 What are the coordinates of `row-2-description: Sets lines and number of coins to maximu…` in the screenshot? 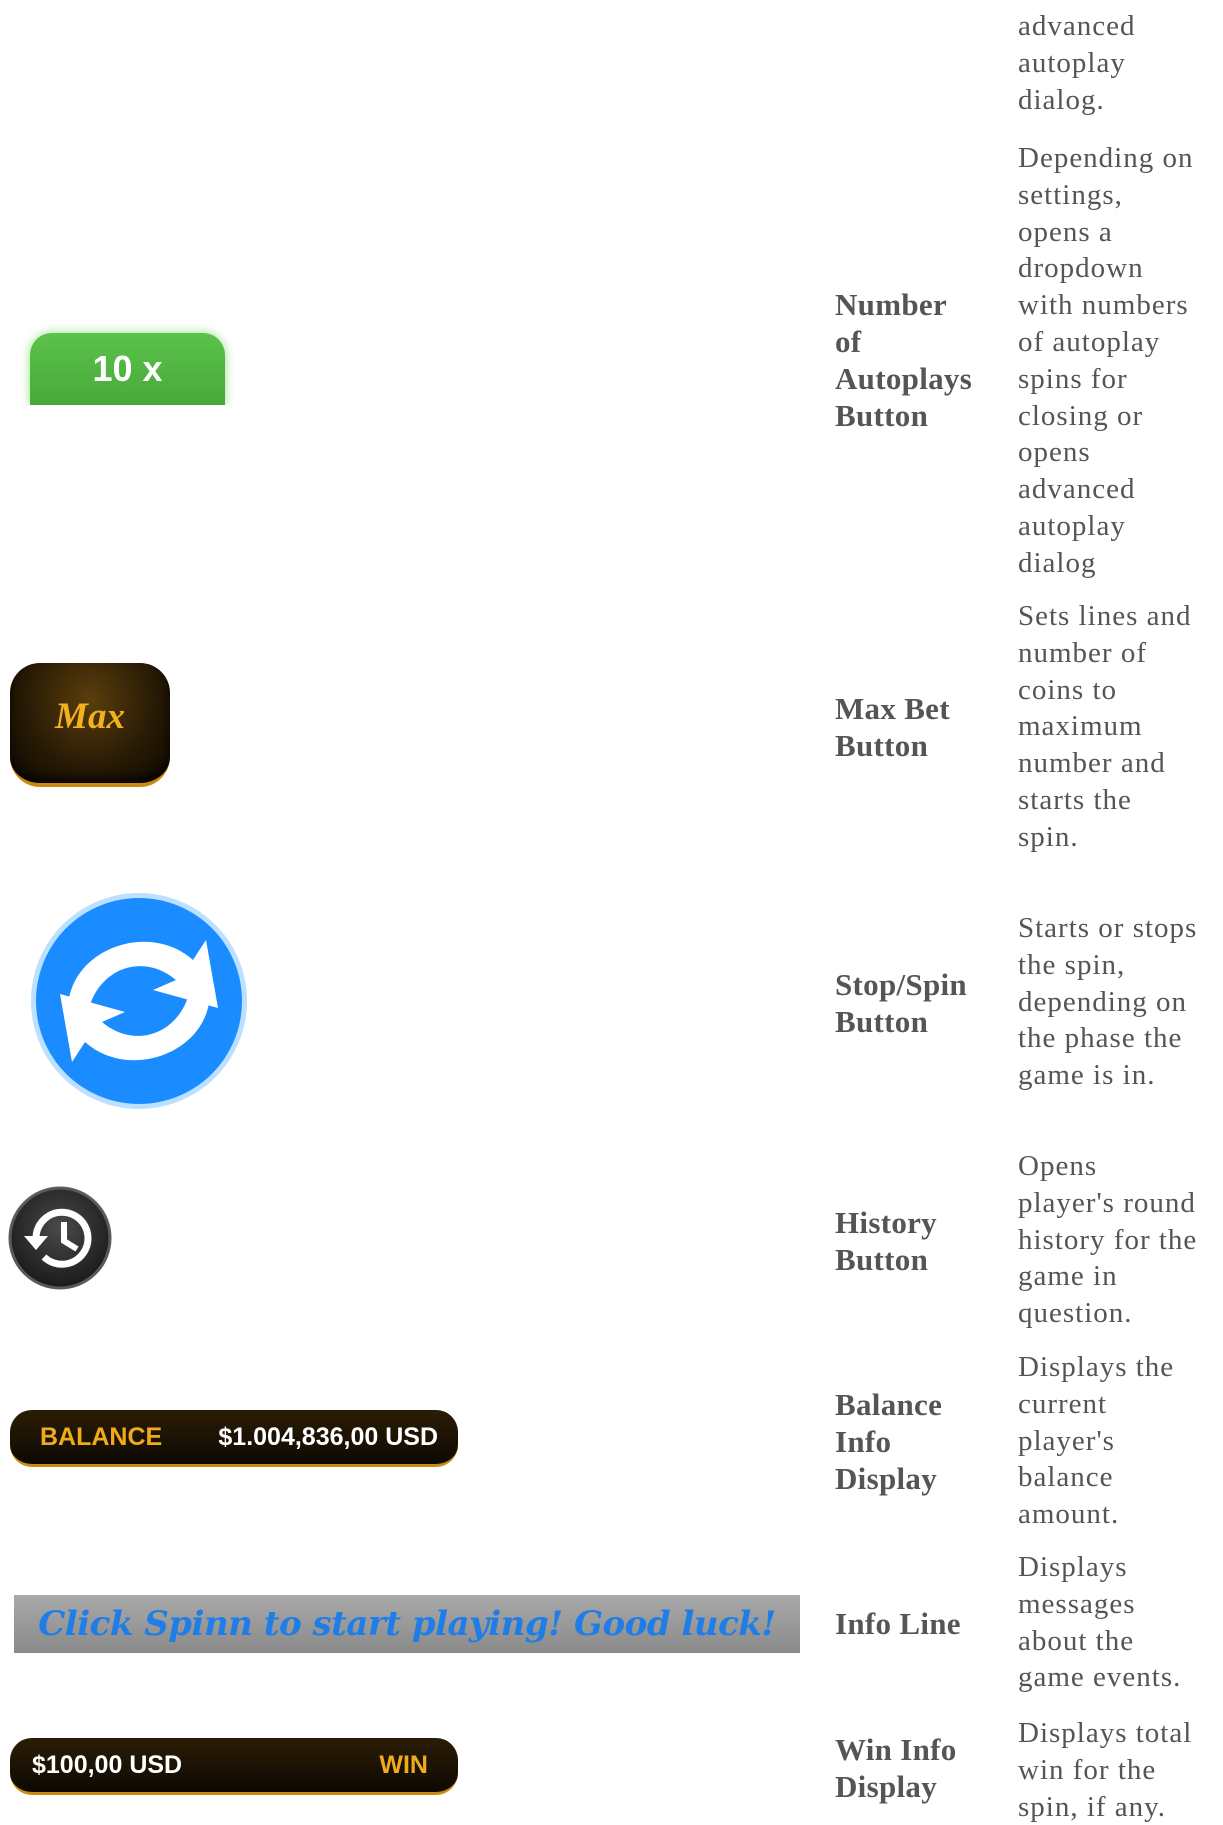 It's located at (1105, 726).